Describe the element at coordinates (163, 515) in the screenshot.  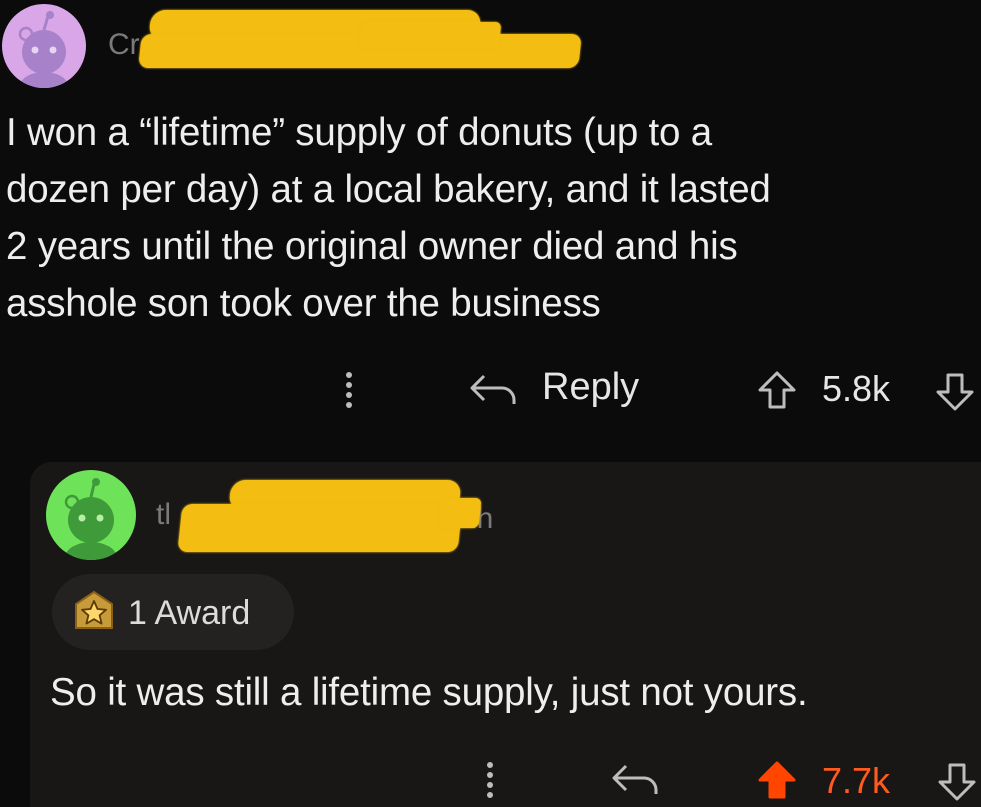
I see `username: tl` at that location.